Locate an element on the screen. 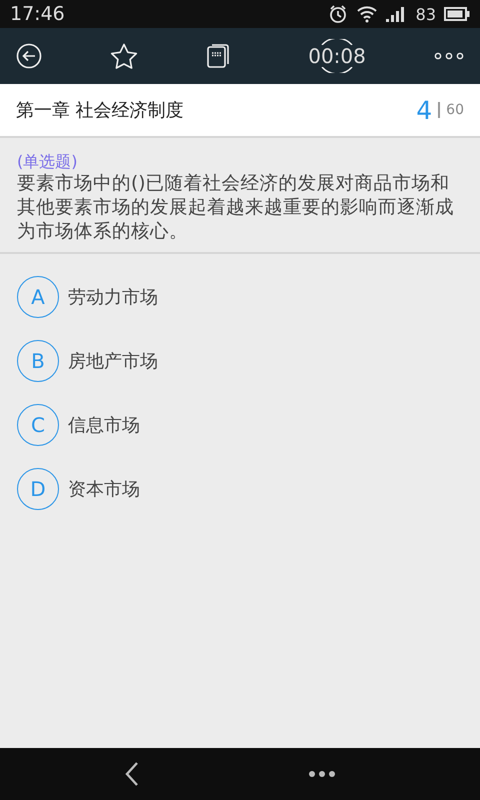  status-time: 17:46 is located at coordinates (37, 14).